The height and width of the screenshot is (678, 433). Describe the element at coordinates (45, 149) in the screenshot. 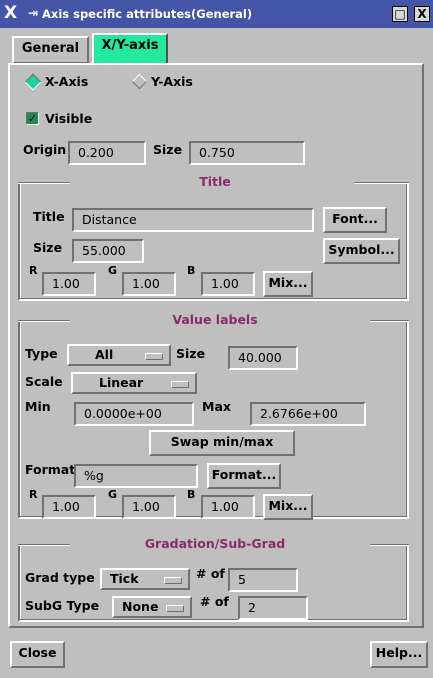

I see `origin-label: Origin` at that location.